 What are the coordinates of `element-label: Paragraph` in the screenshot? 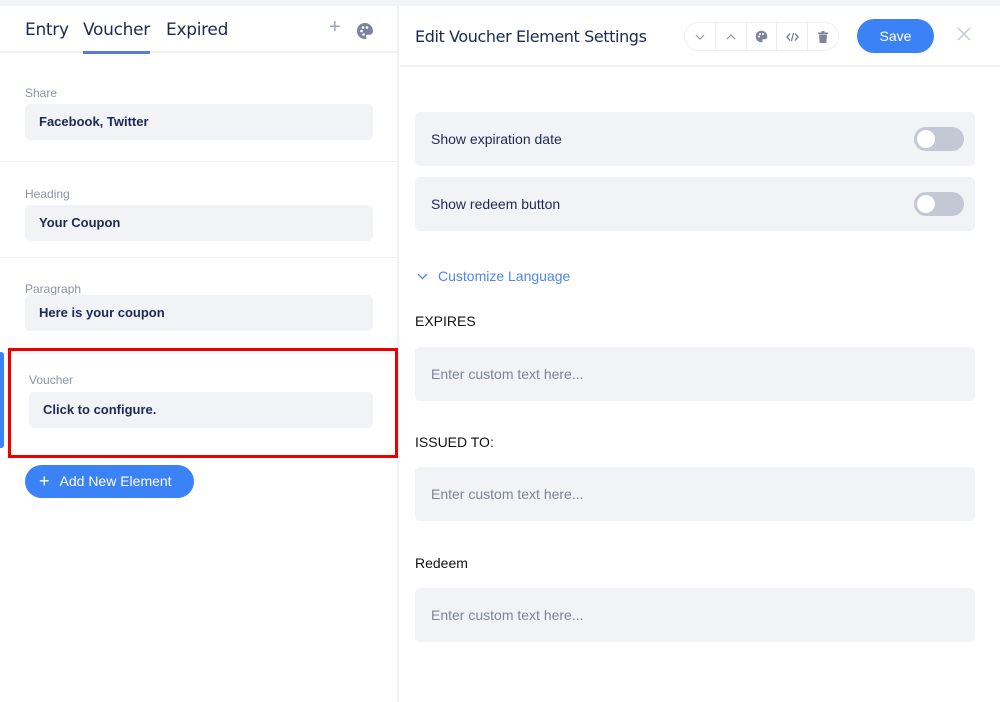 It's located at (53, 289).